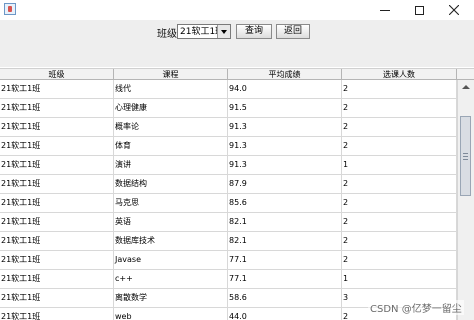 The height and width of the screenshot is (320, 474). Describe the element at coordinates (465, 200) in the screenshot. I see `vertical-scrollbar` at that location.